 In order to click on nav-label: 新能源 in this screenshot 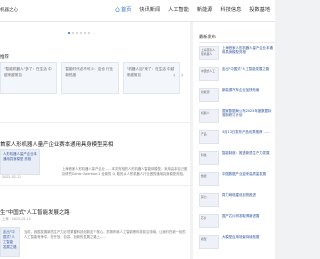, I will do `click(204, 10)`.